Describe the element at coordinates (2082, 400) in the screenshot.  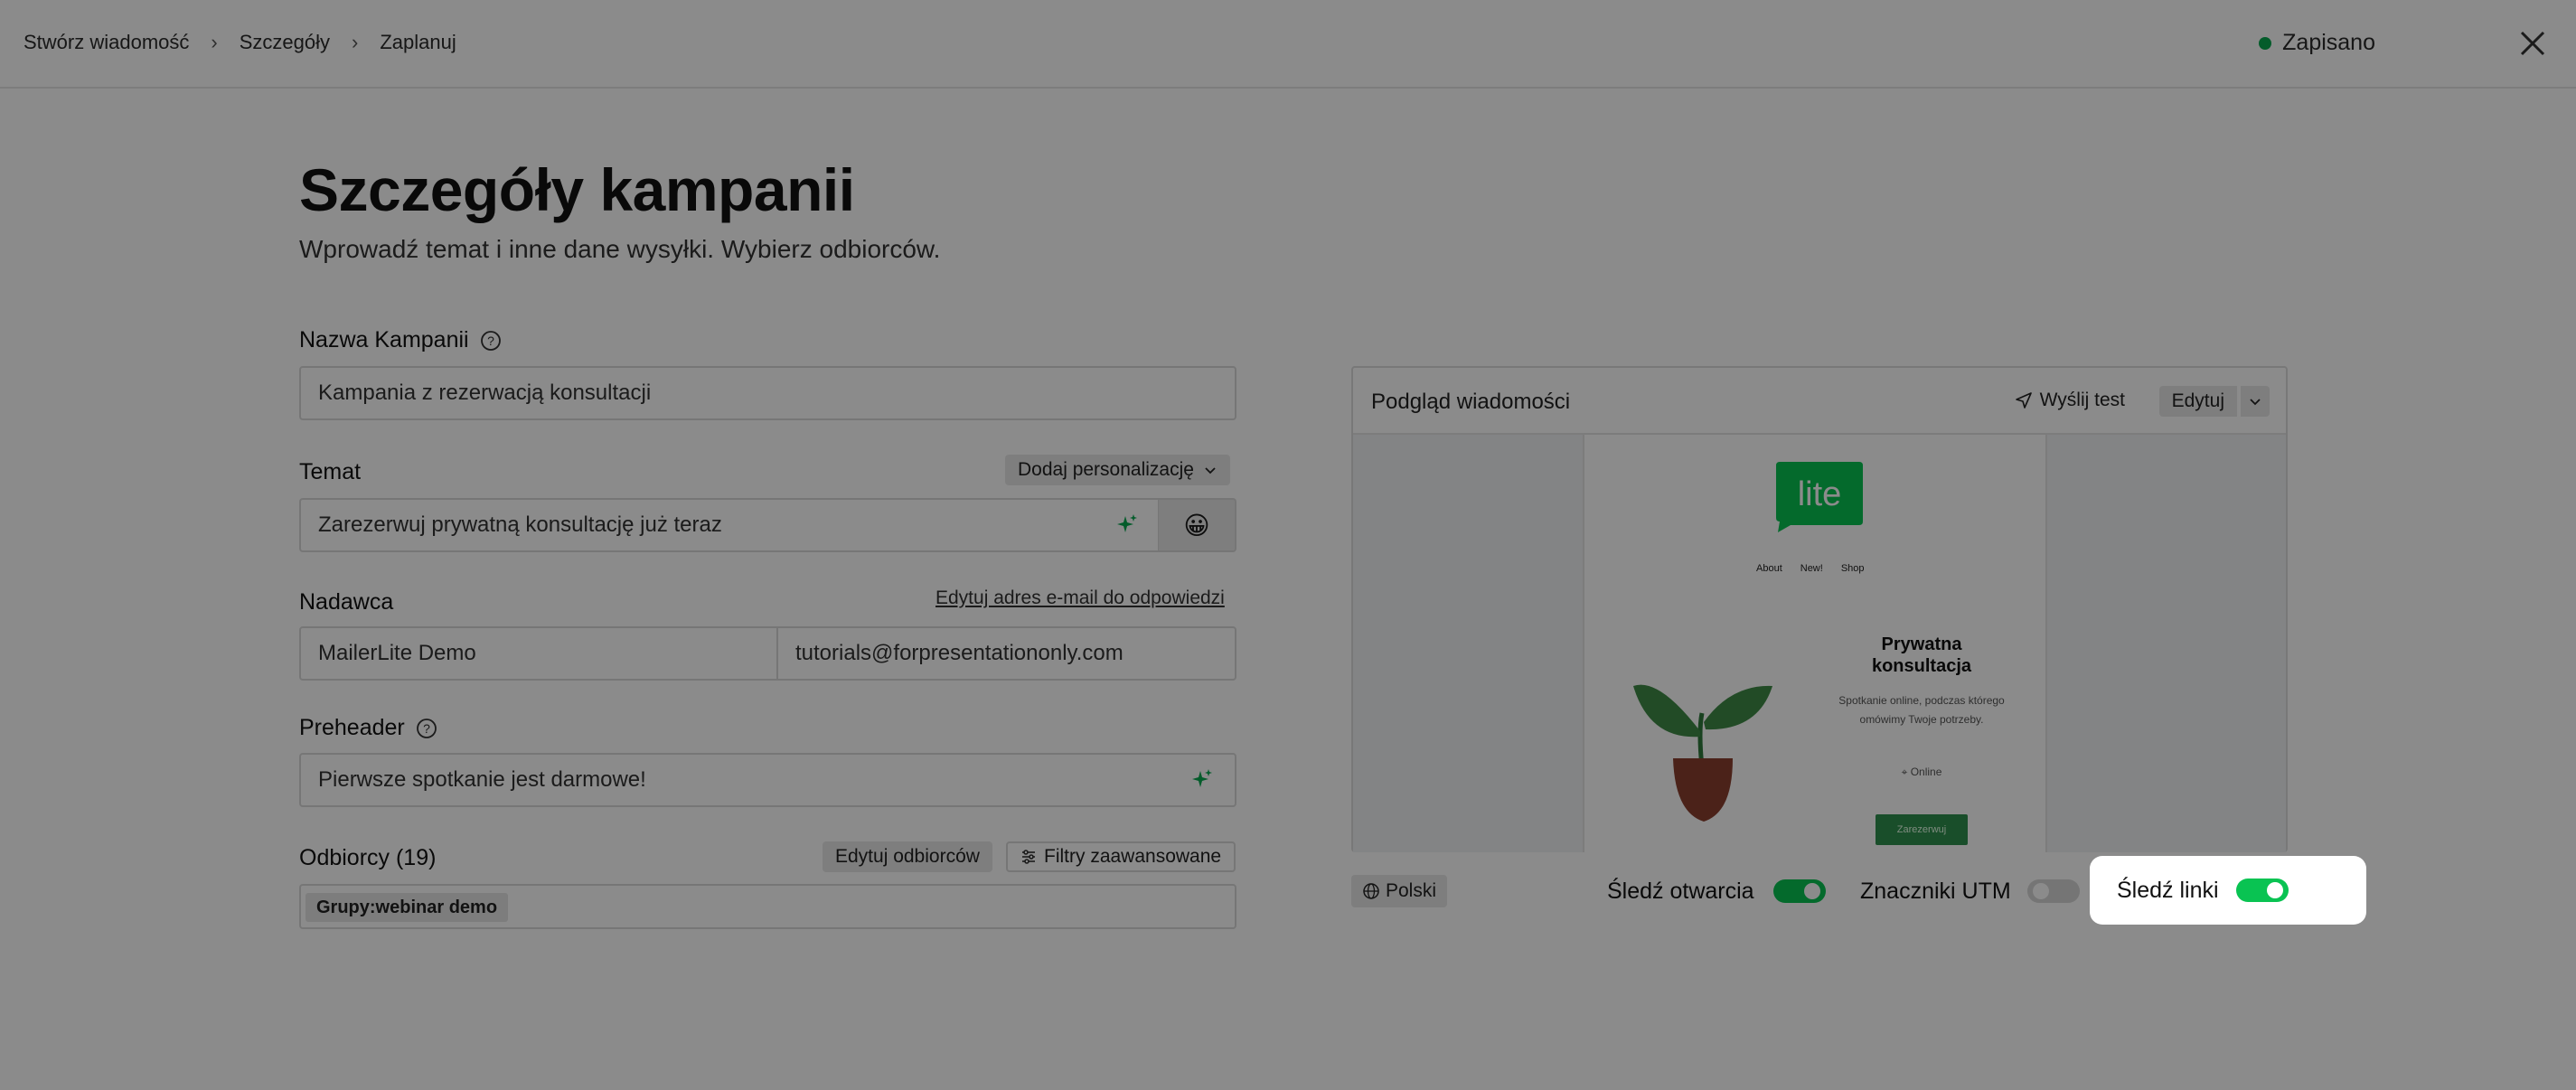
I see `send-test-label: Wyślij test` at that location.